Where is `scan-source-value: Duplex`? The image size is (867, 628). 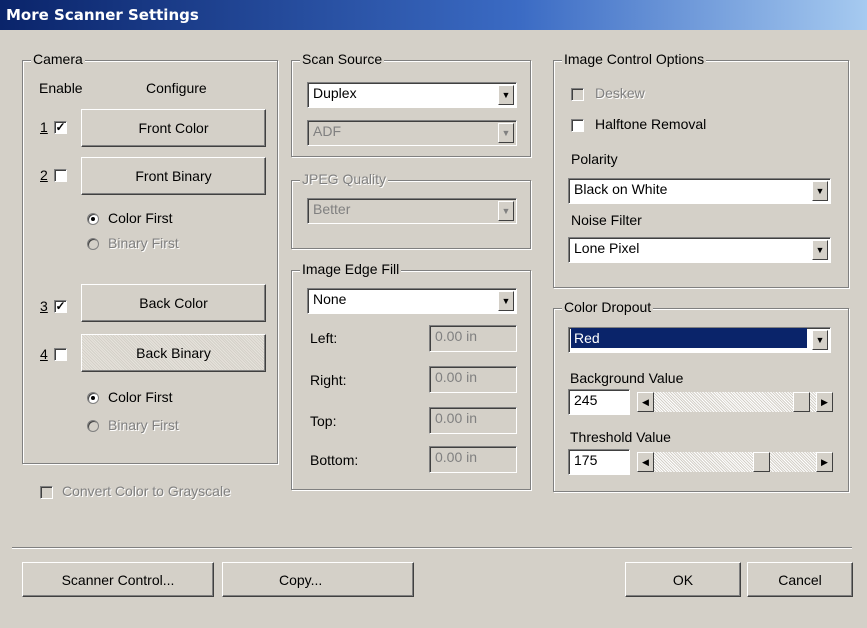
scan-source-value: Duplex is located at coordinates (335, 93).